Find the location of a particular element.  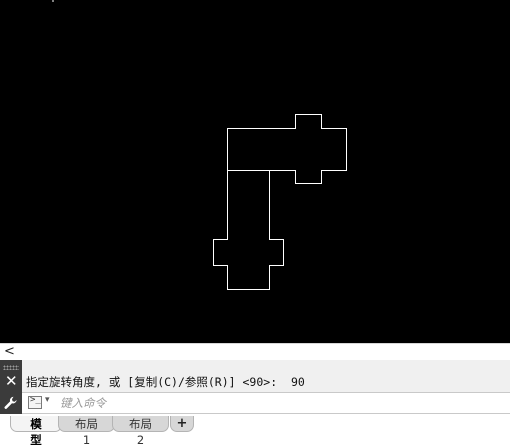

wrench-icon is located at coordinates (10, 402).